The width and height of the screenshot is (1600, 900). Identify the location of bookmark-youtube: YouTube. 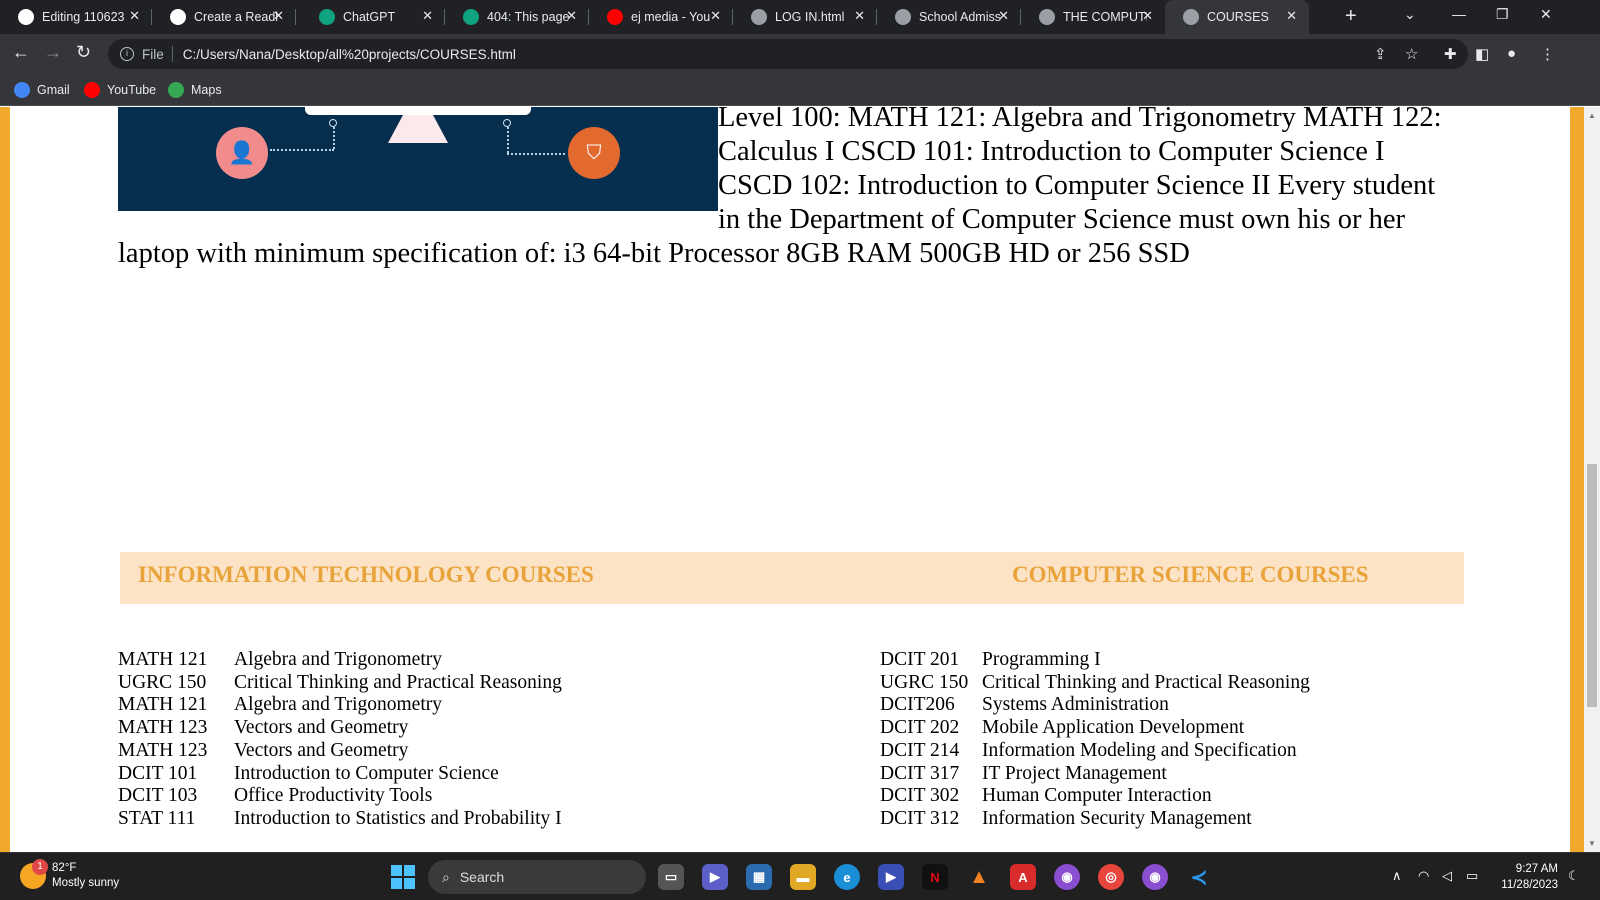
(120, 90).